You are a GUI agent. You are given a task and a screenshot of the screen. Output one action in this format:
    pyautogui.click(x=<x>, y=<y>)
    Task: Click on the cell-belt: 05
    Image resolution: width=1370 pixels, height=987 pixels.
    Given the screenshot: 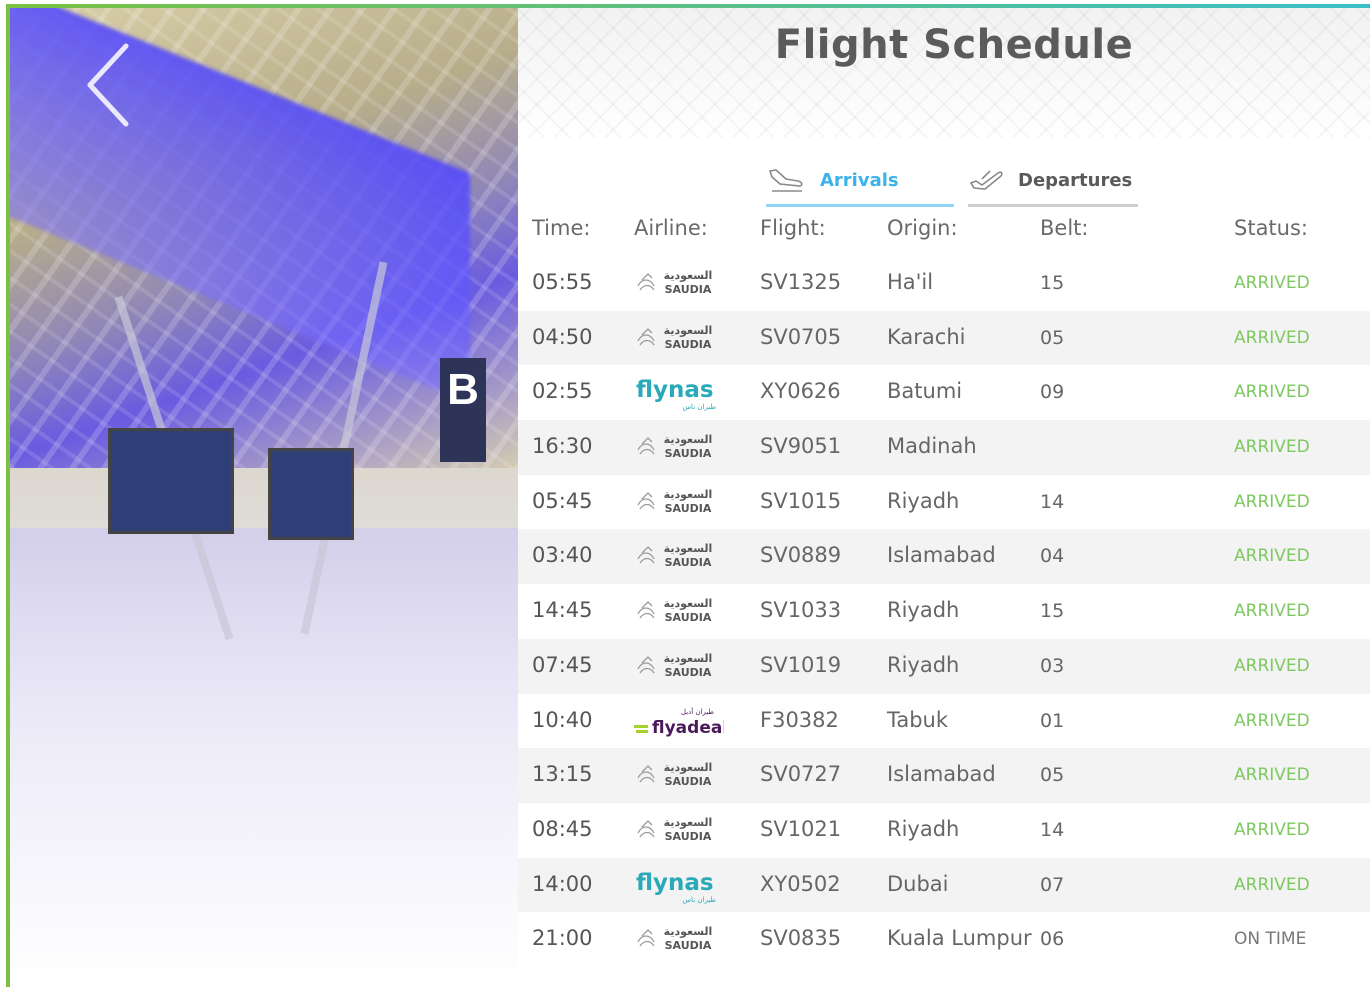 What is the action you would take?
    pyautogui.click(x=1052, y=775)
    